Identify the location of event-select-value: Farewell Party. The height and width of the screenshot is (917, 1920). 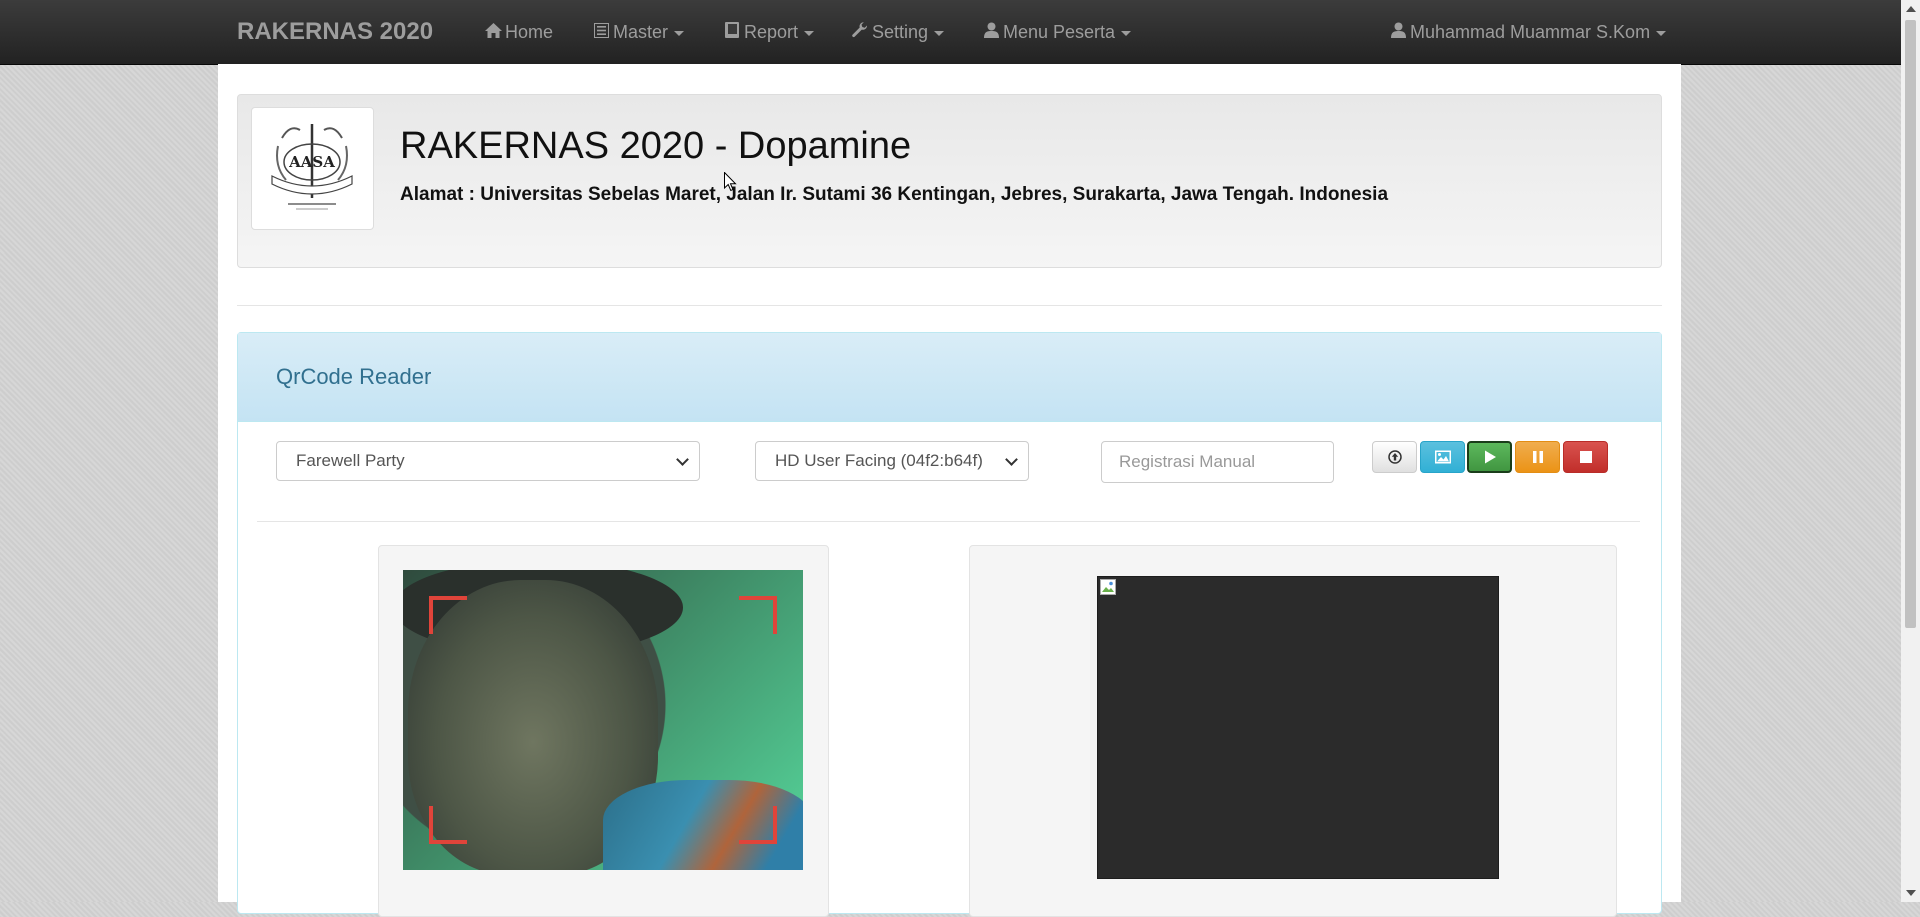
(350, 460).